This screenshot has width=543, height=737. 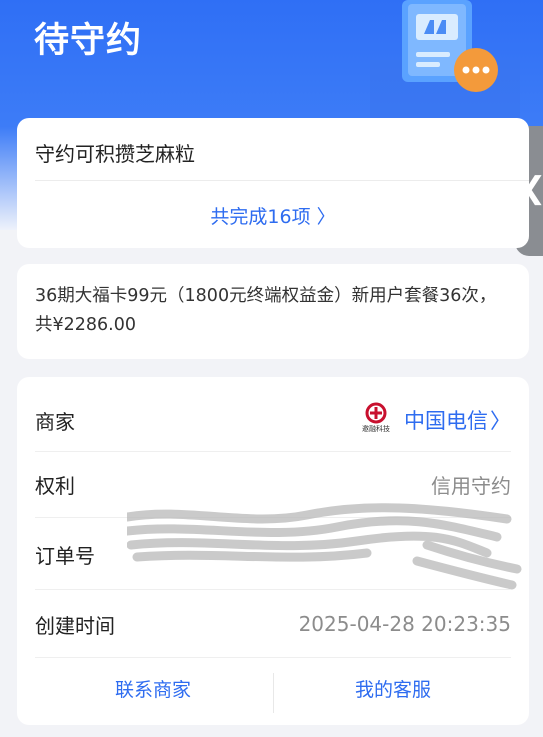 What do you see at coordinates (75, 625) in the screenshot?
I see `created-time-label: 创建时间` at bounding box center [75, 625].